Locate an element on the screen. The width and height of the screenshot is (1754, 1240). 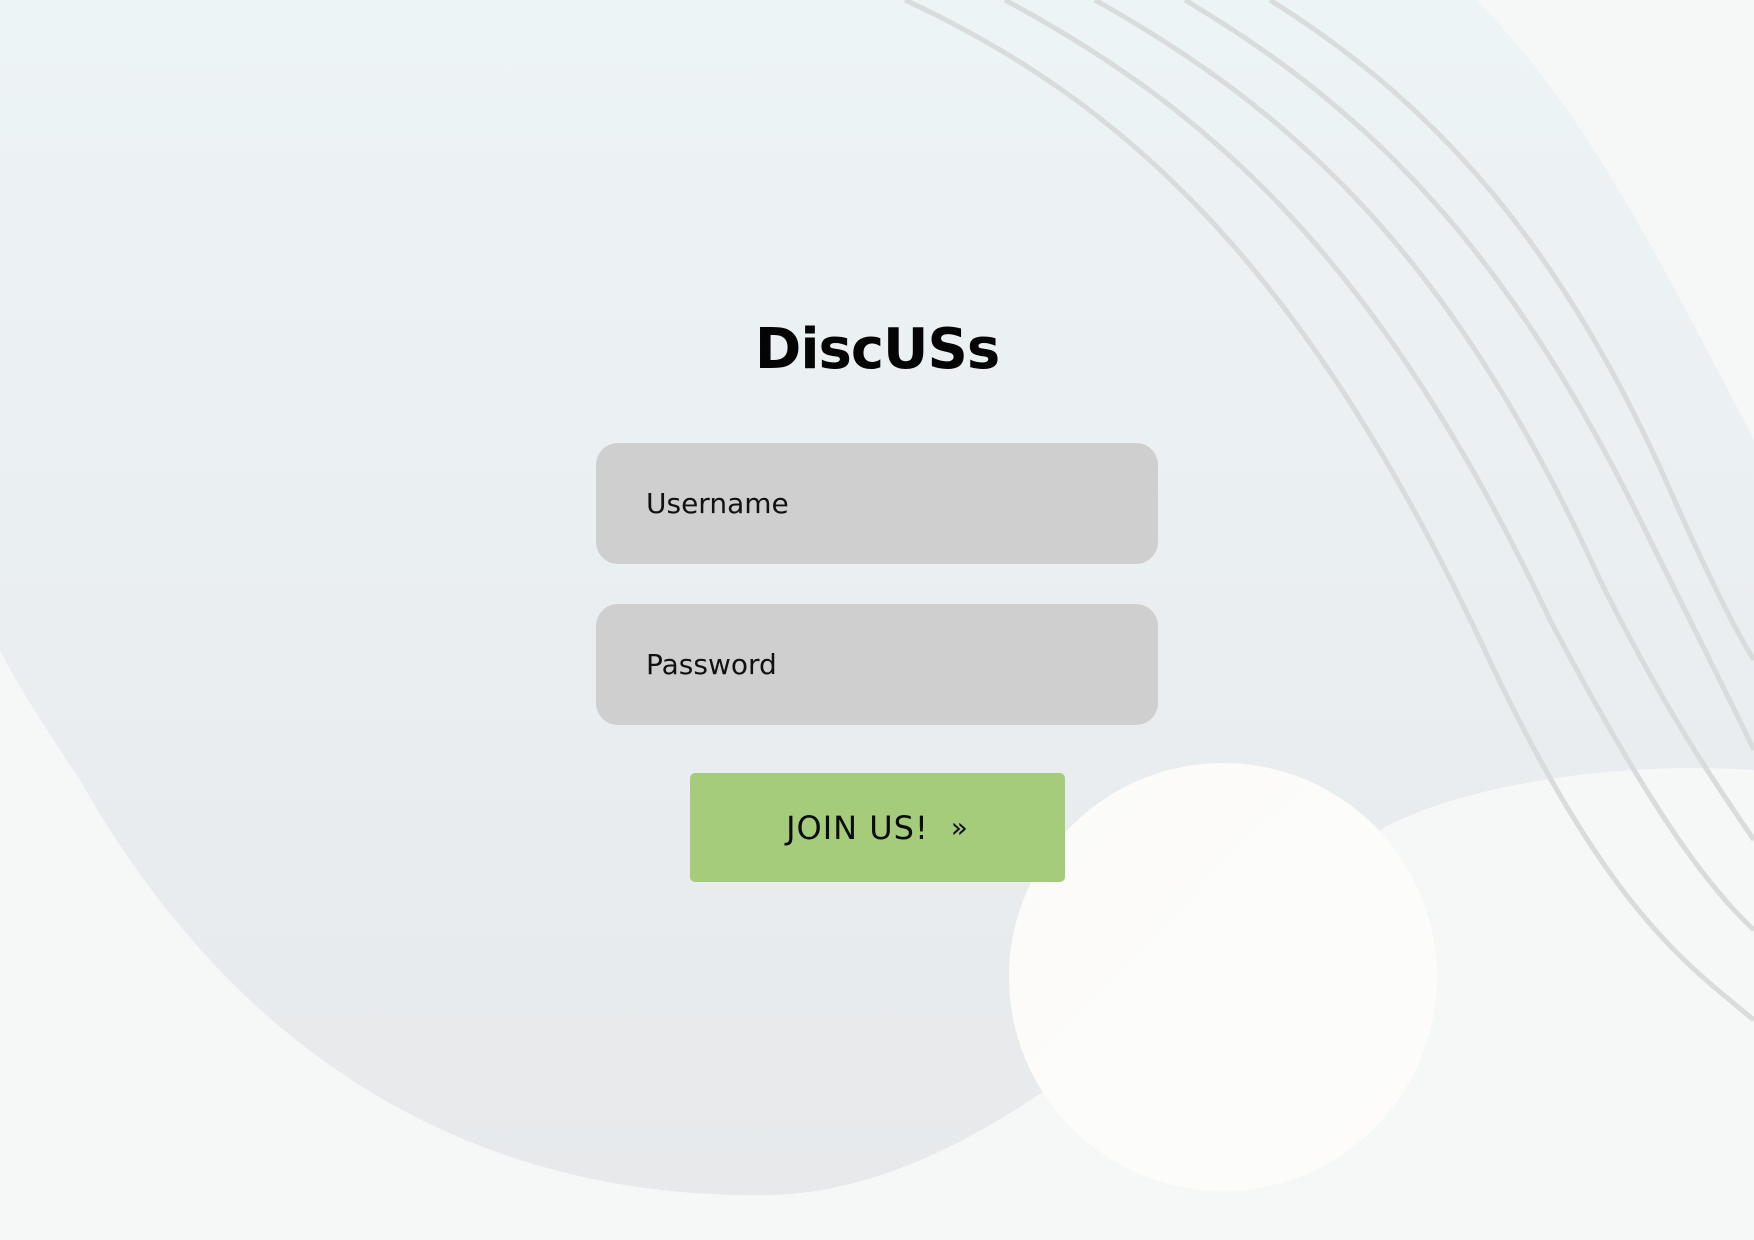
username-input is located at coordinates (877, 503).